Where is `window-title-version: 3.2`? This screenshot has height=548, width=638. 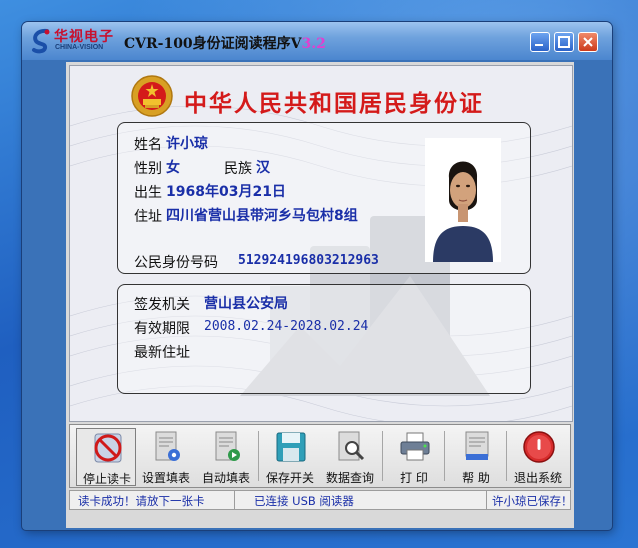 window-title-version: 3.2 is located at coordinates (313, 44).